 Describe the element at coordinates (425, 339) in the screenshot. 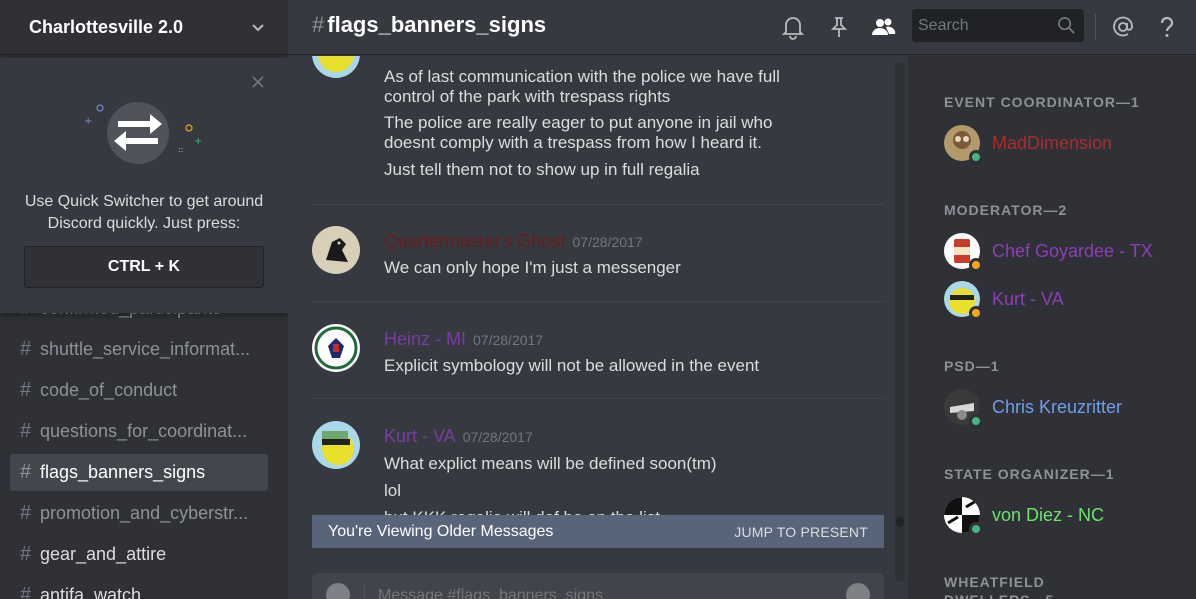

I see `author-name: Heinz - MI` at that location.